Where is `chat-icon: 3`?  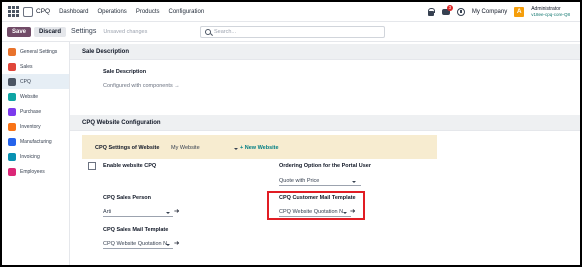 chat-icon: 3 is located at coordinates (447, 10).